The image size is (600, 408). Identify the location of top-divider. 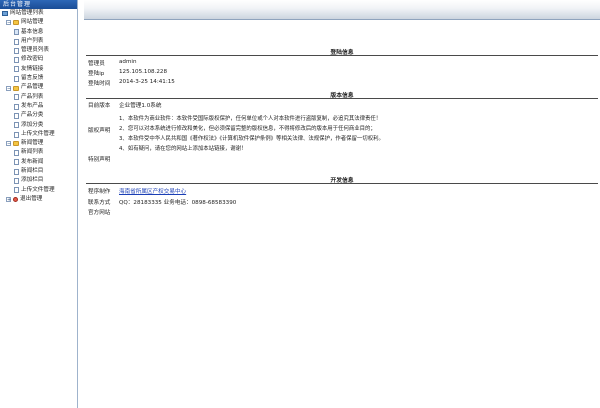
(342, 19).